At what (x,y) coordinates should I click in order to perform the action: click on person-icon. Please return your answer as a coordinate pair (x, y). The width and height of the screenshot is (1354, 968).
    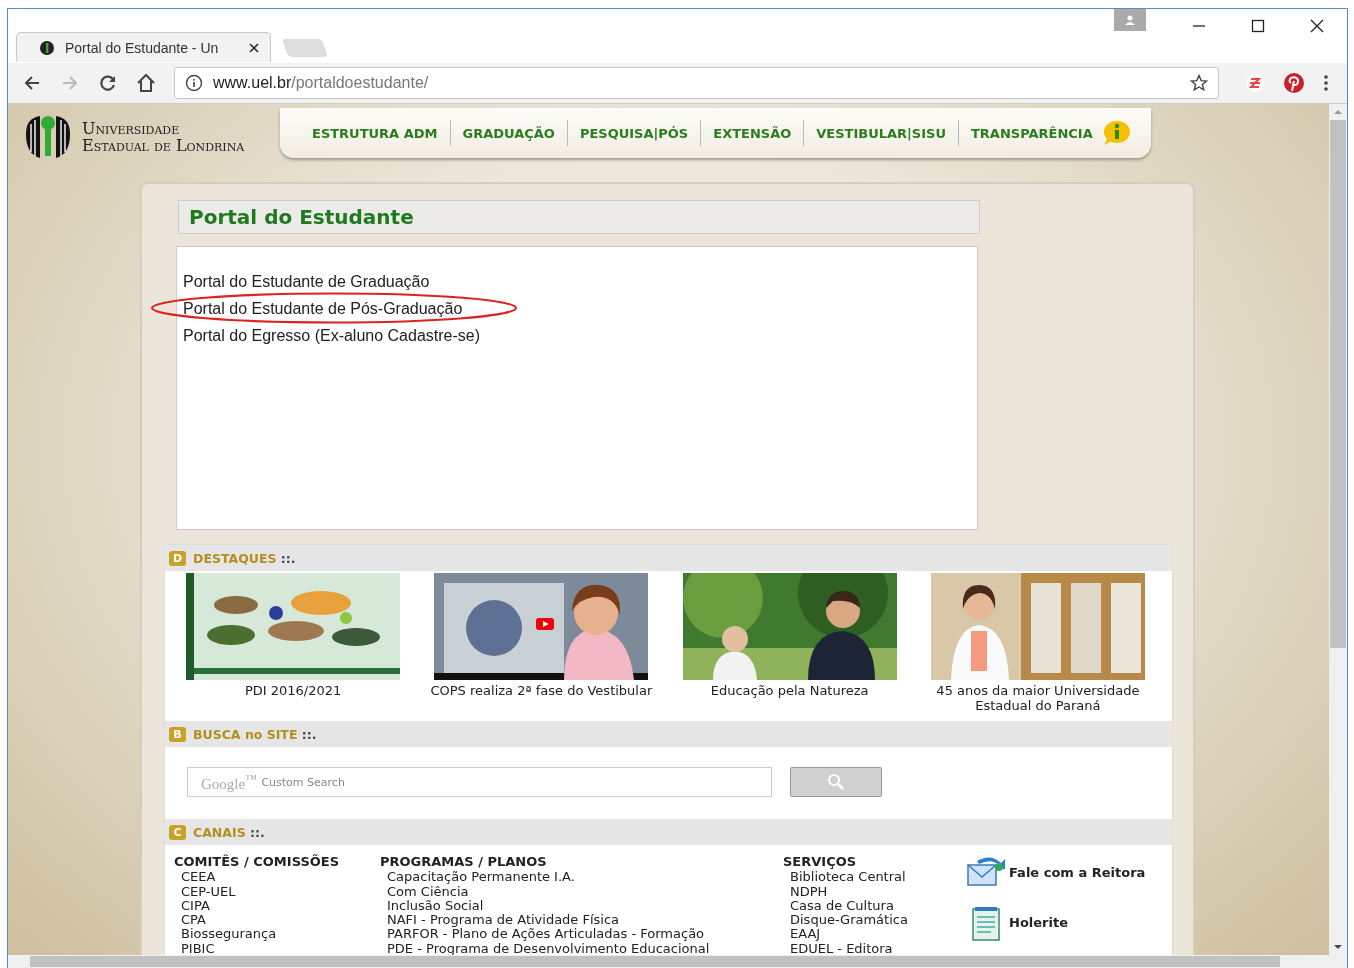
    Looking at the image, I should click on (1130, 20).